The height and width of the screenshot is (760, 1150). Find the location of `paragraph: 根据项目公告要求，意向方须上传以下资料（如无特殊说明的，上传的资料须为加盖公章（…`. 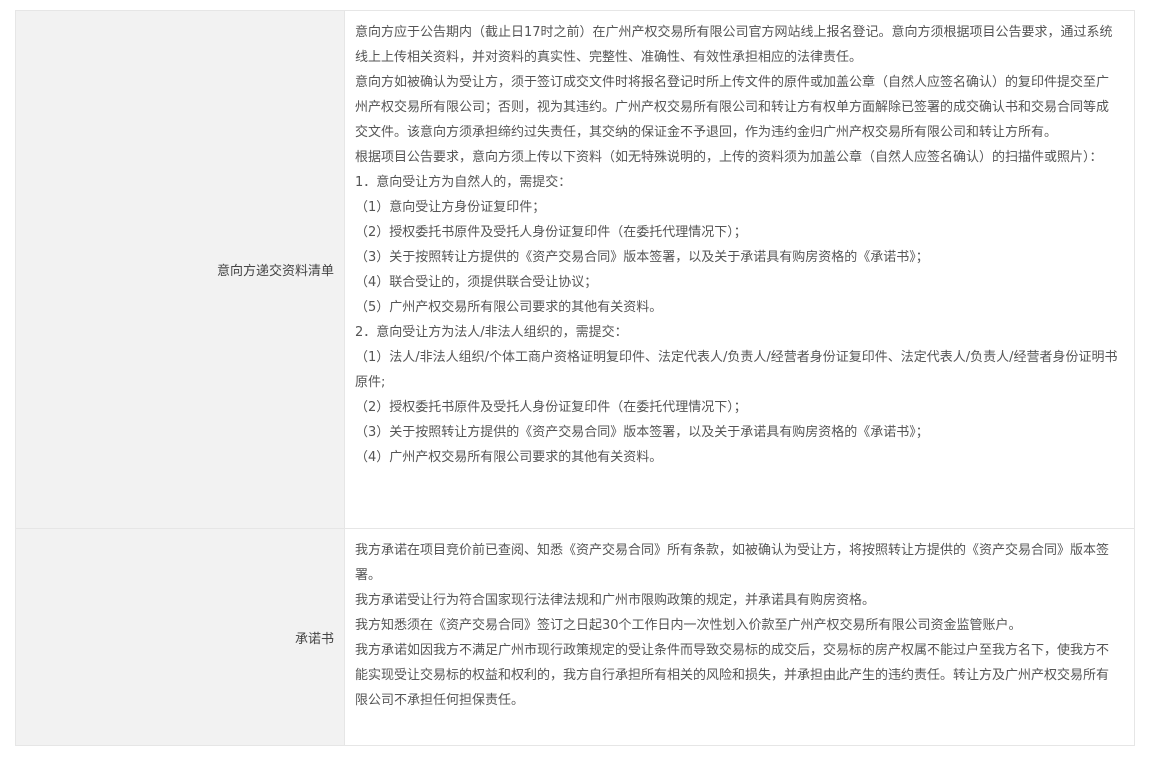

paragraph: 根据项目公告要求，意向方须上传以下资料（如无特殊说明的，上传的资料须为加盖公章（… is located at coordinates (729, 157).